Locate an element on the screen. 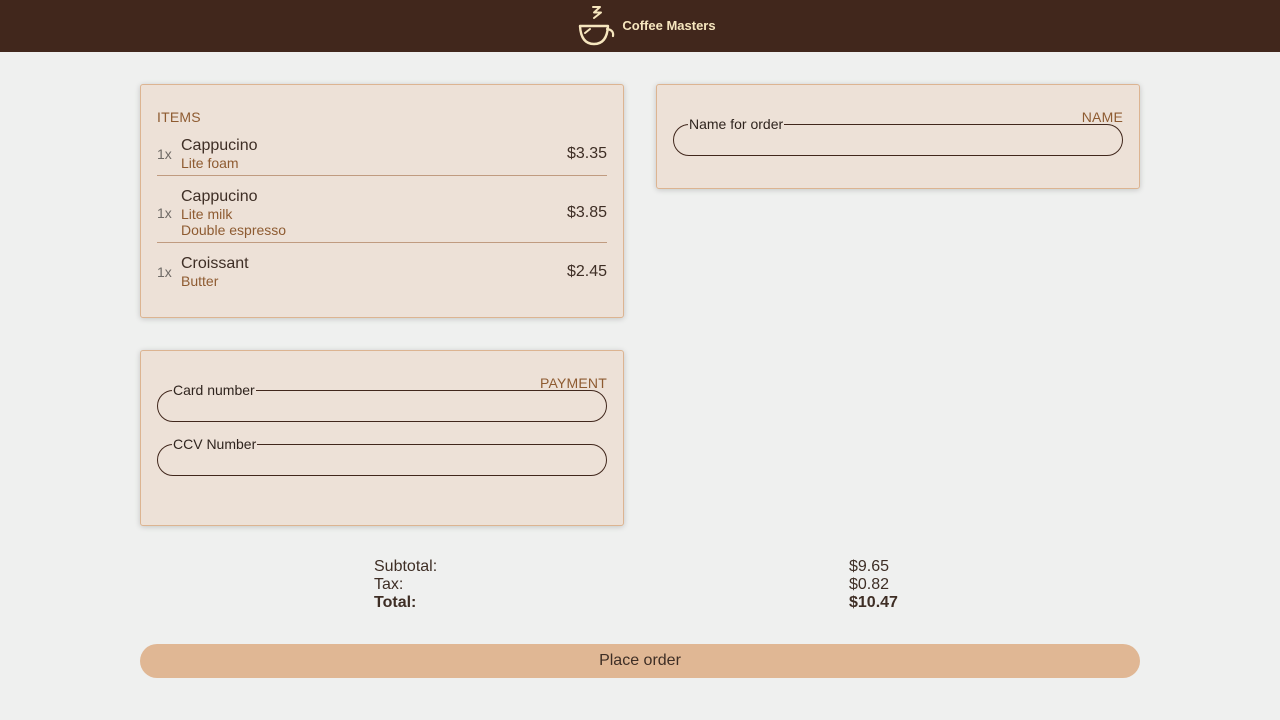 This screenshot has width=1280, height=720. tax-label: Tax: is located at coordinates (389, 584).